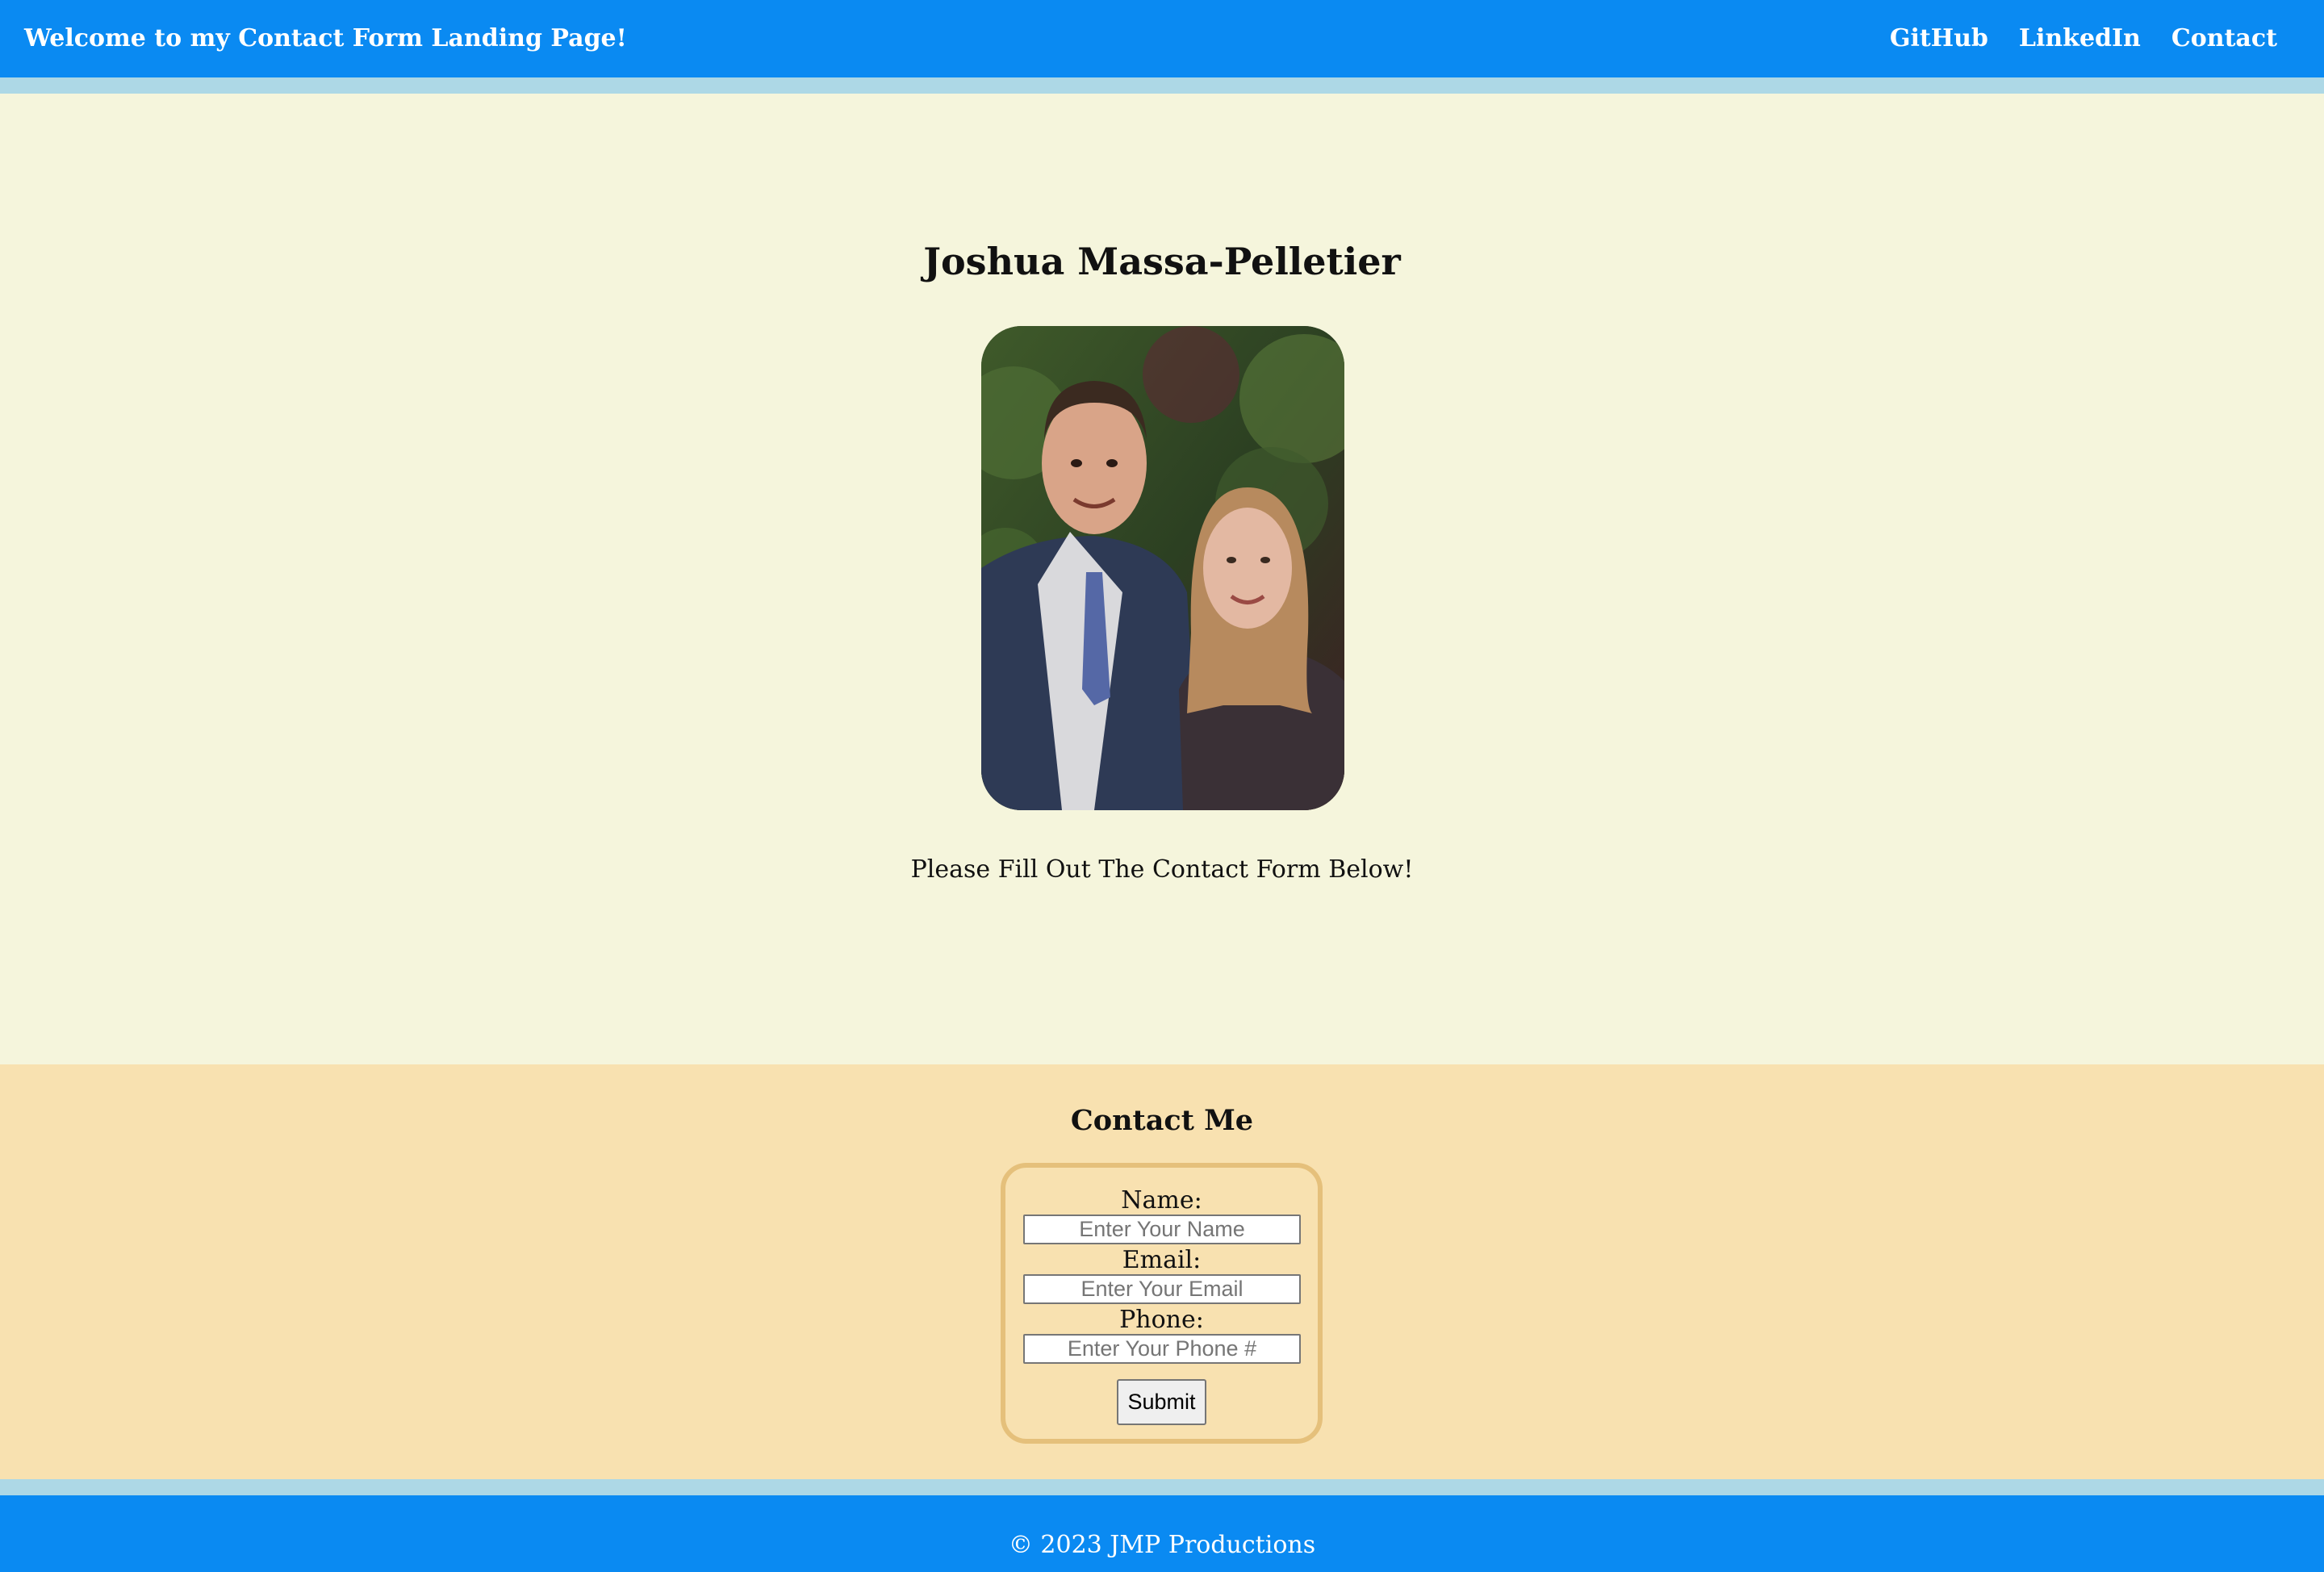 Image resolution: width=2324 pixels, height=1572 pixels. I want to click on nav-link-github: GitHub, so click(1939, 39).